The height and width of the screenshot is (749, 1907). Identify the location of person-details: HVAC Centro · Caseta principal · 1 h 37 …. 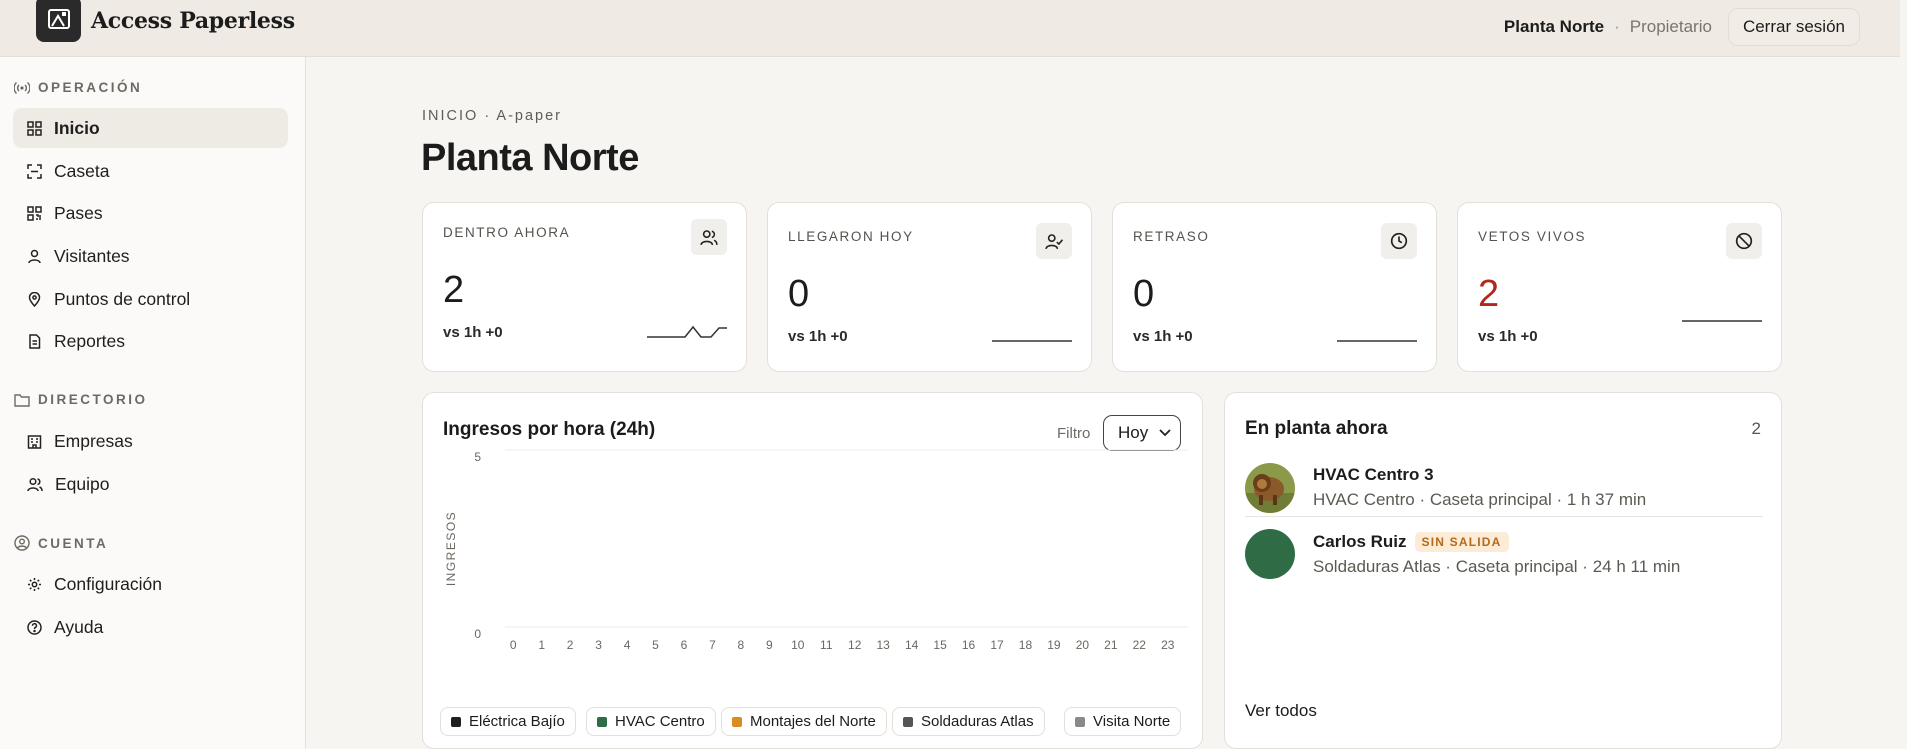
(1480, 499).